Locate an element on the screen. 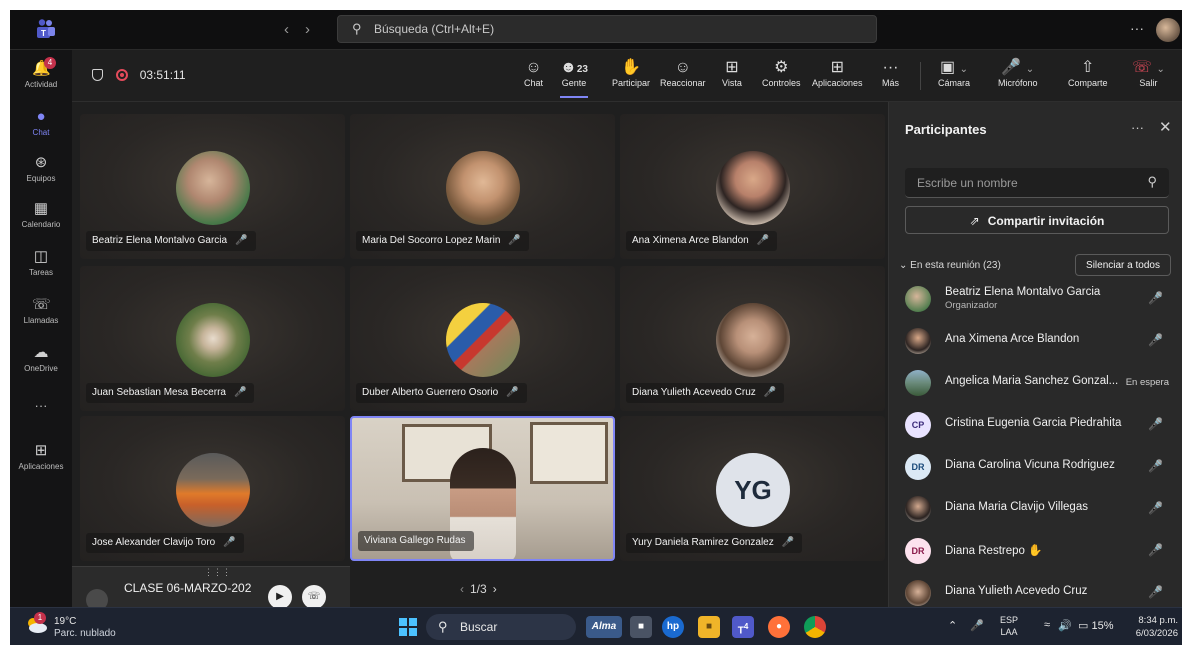  video-tile: YG Yury Daniela Ramirez Gonzalez 🎤 is located at coordinates (752, 488).